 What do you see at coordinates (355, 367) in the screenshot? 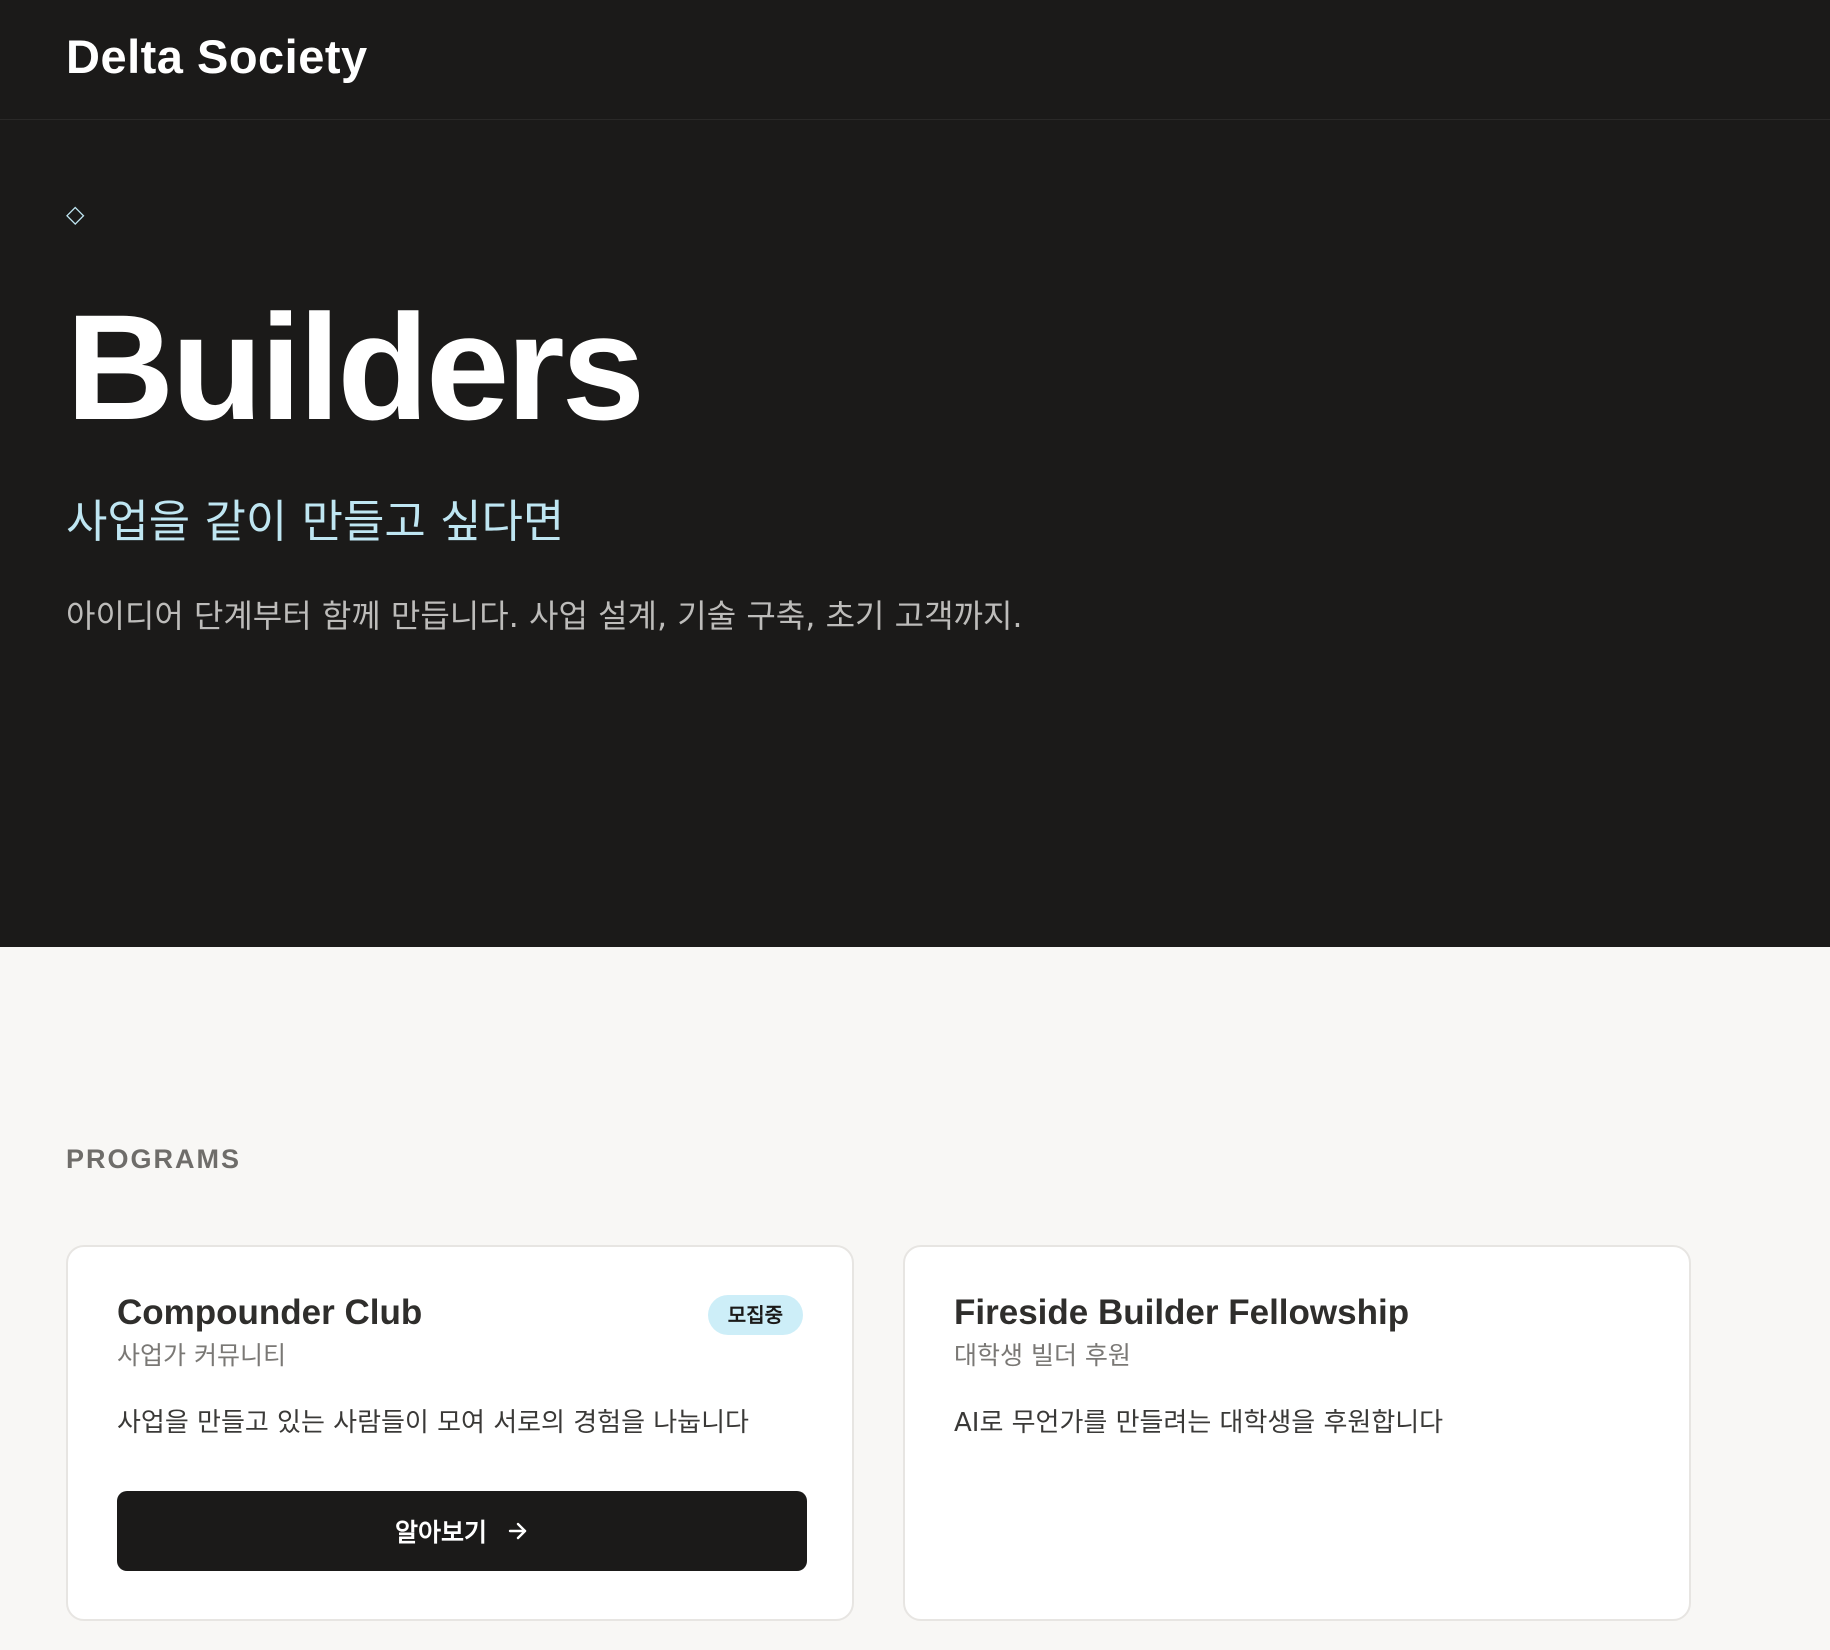
I see `page-title: Builders` at bounding box center [355, 367].